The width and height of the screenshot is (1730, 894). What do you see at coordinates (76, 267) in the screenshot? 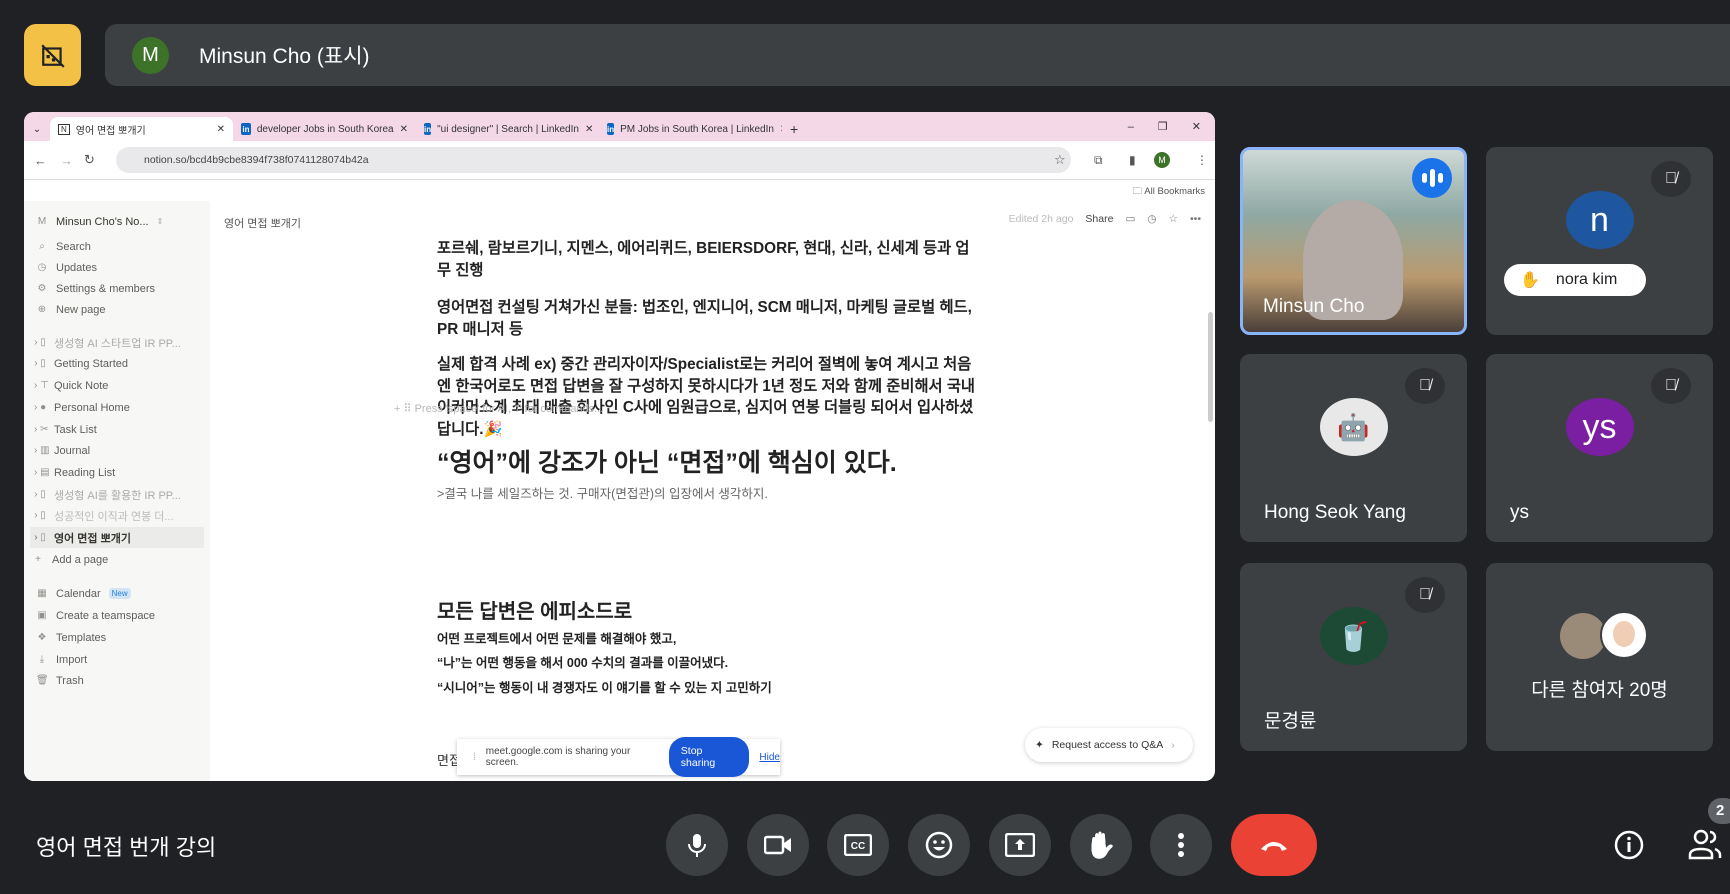
I see `nav-label: Updates` at bounding box center [76, 267].